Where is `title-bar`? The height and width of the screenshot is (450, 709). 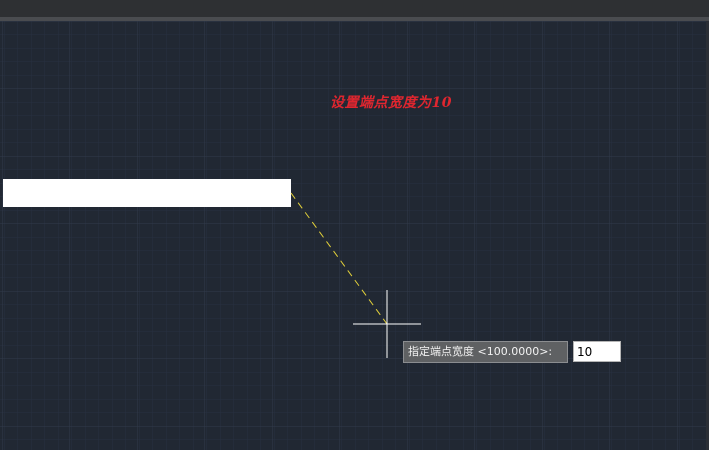 title-bar is located at coordinates (354, 8).